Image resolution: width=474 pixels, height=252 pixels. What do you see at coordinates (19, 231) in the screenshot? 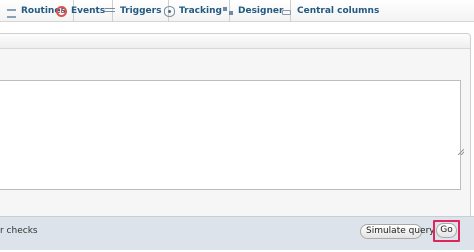
I see `foreign-key-checks-label: r checks` at bounding box center [19, 231].